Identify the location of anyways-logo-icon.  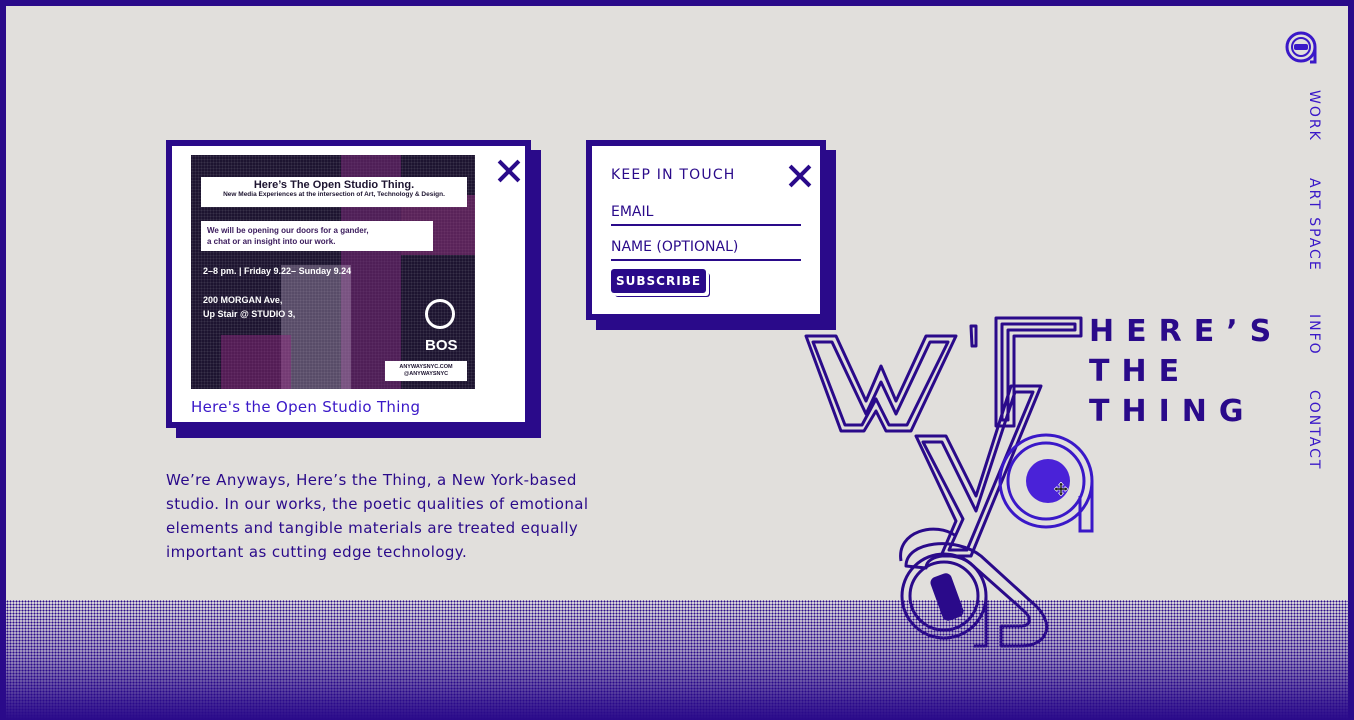
(1301, 47).